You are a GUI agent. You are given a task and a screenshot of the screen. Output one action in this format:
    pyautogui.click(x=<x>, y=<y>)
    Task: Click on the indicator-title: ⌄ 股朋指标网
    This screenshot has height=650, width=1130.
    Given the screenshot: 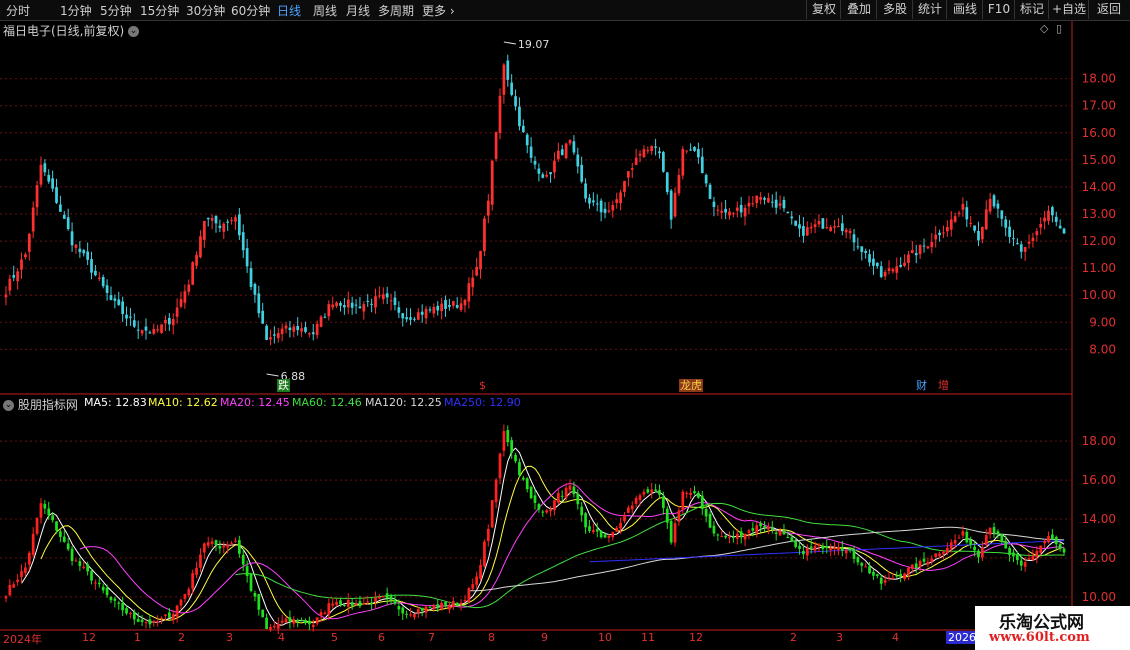 What is the action you would take?
    pyautogui.click(x=40, y=404)
    